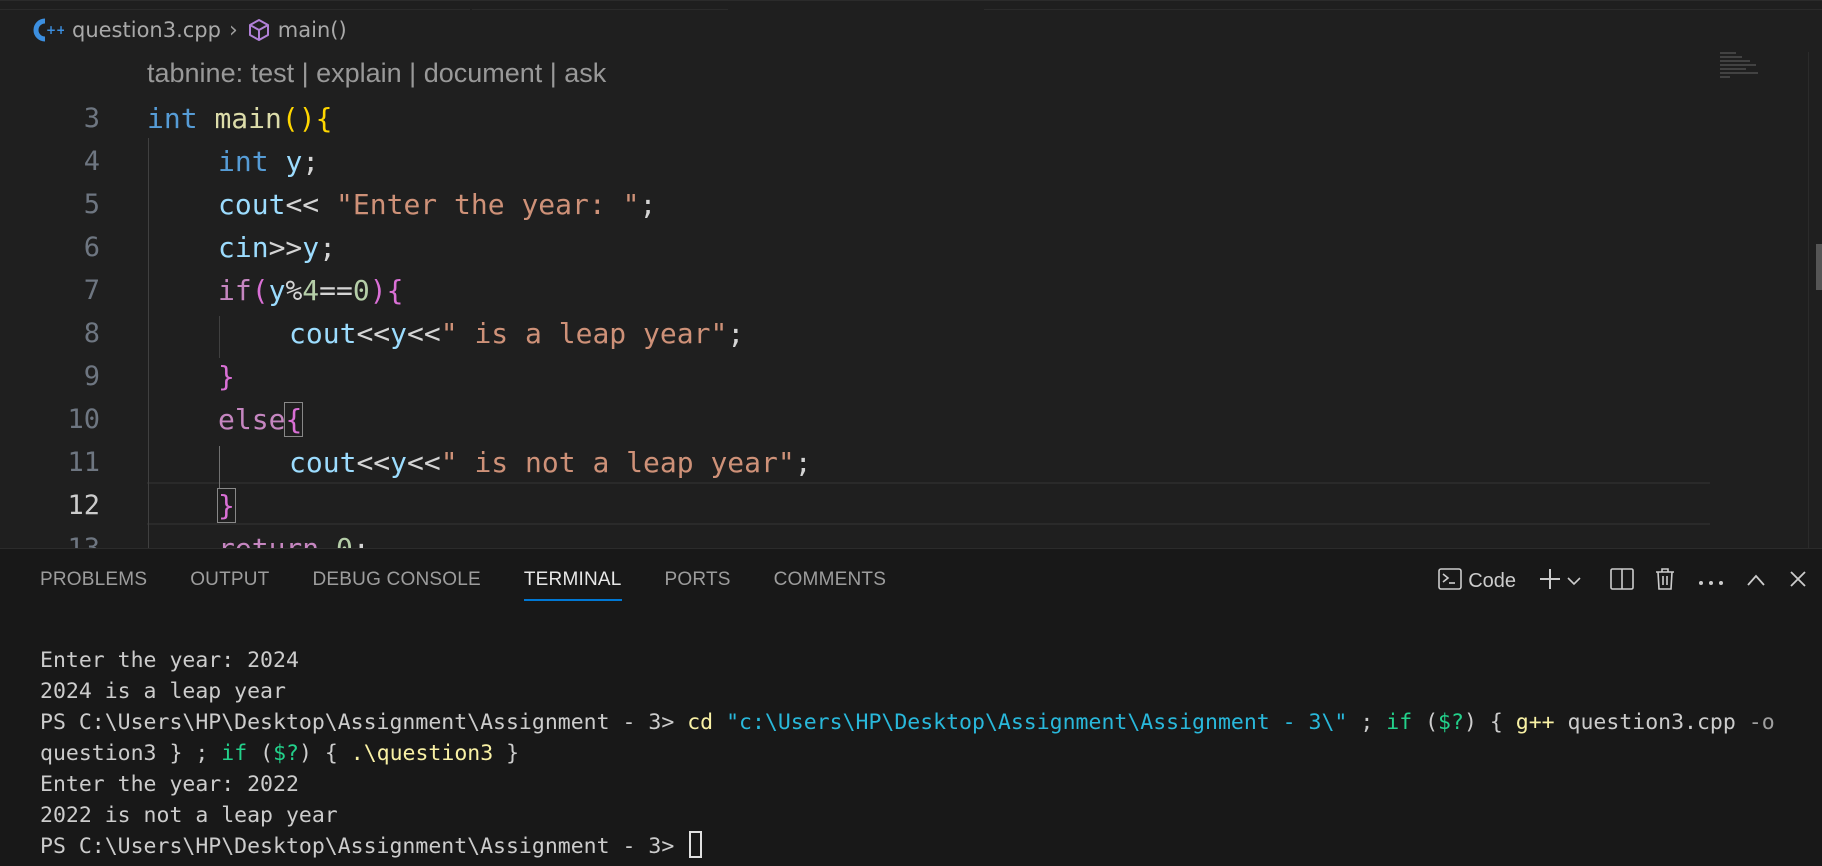 This screenshot has width=1822, height=866. I want to click on token: 4, so click(311, 290).